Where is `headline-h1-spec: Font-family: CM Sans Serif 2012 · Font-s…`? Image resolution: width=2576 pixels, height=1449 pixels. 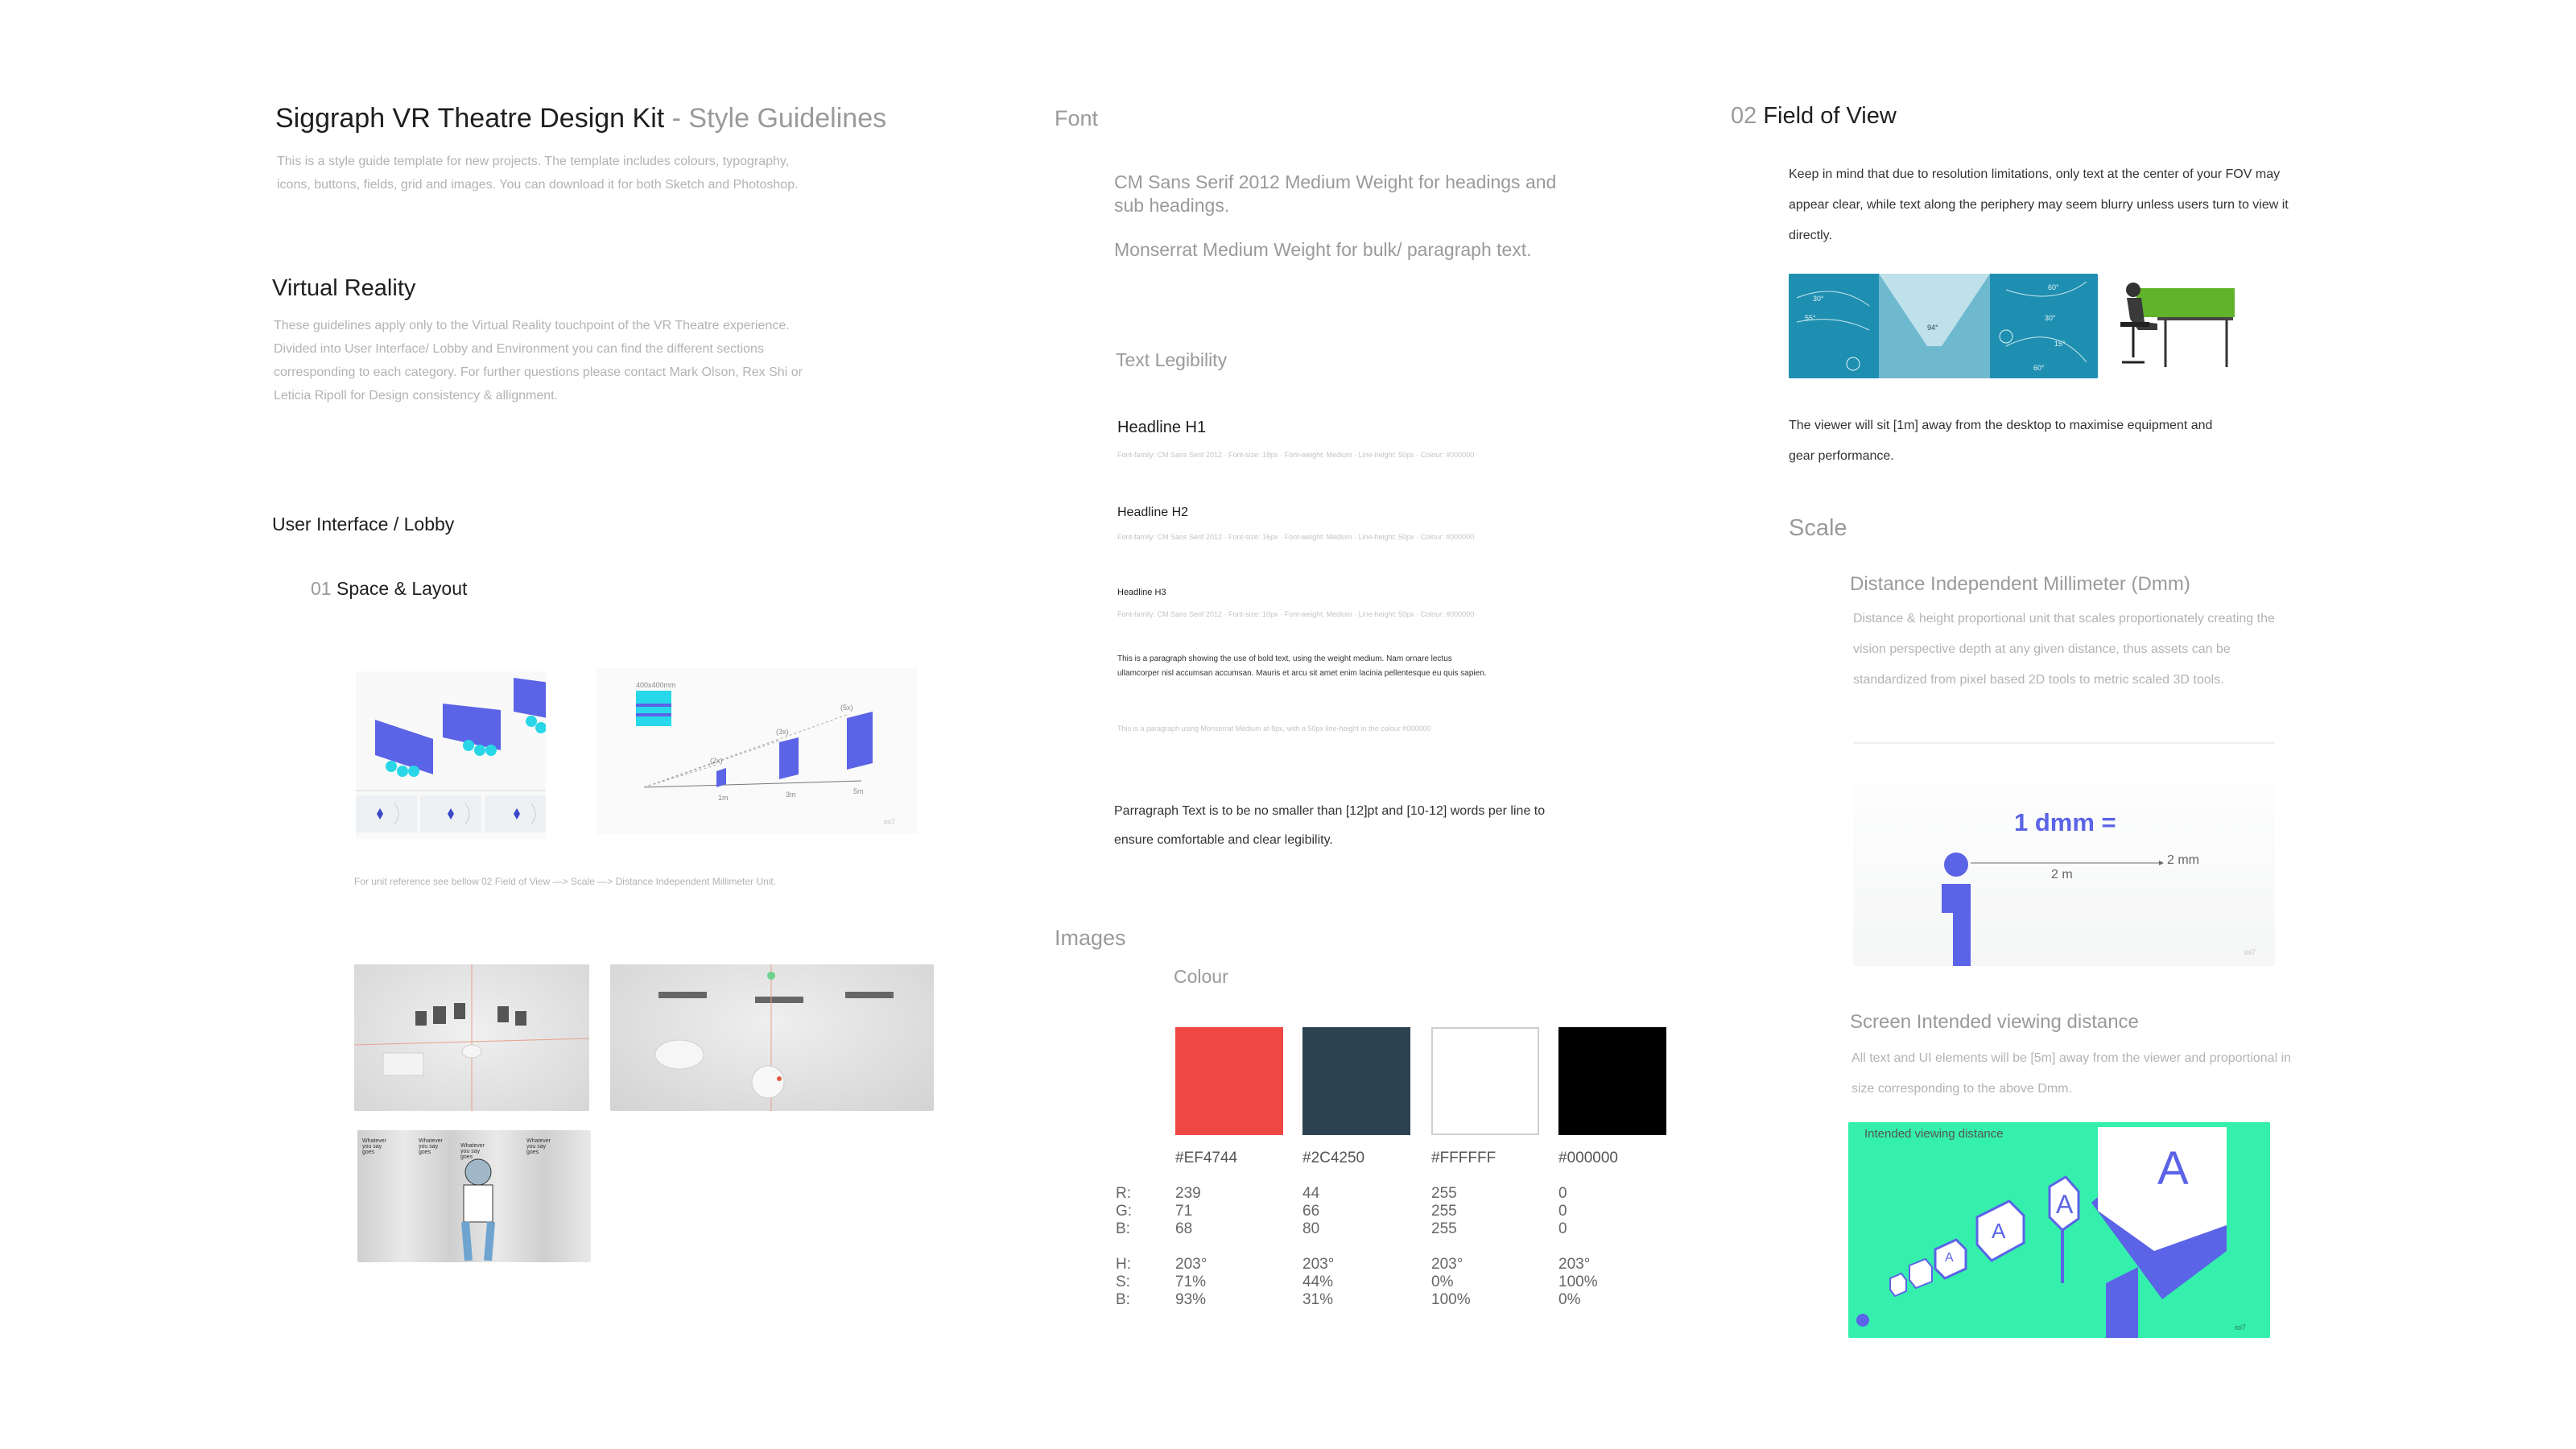 headline-h1-spec: Font-family: CM Sans Serif 2012 · Font-s… is located at coordinates (1296, 455).